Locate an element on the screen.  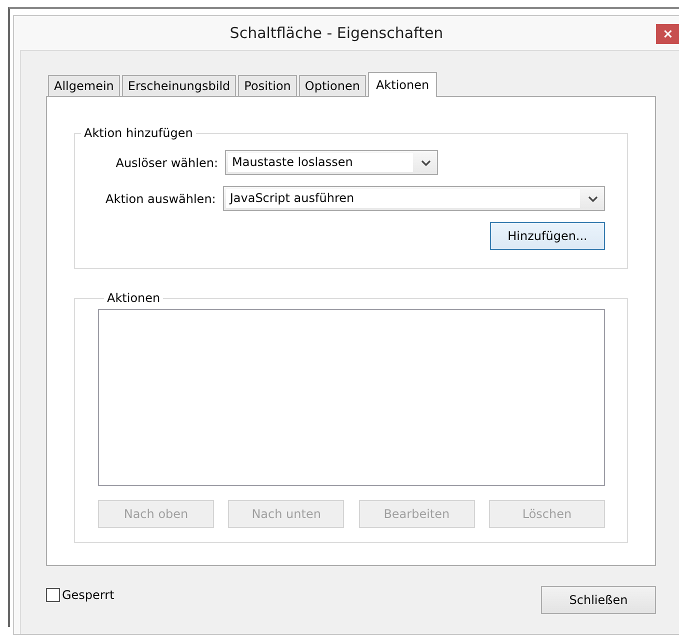
close-button: × is located at coordinates (667, 34).